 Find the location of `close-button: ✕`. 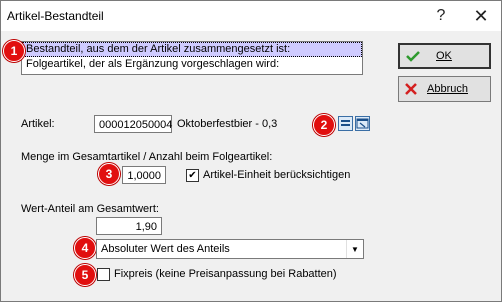

close-button: ✕ is located at coordinates (481, 16).